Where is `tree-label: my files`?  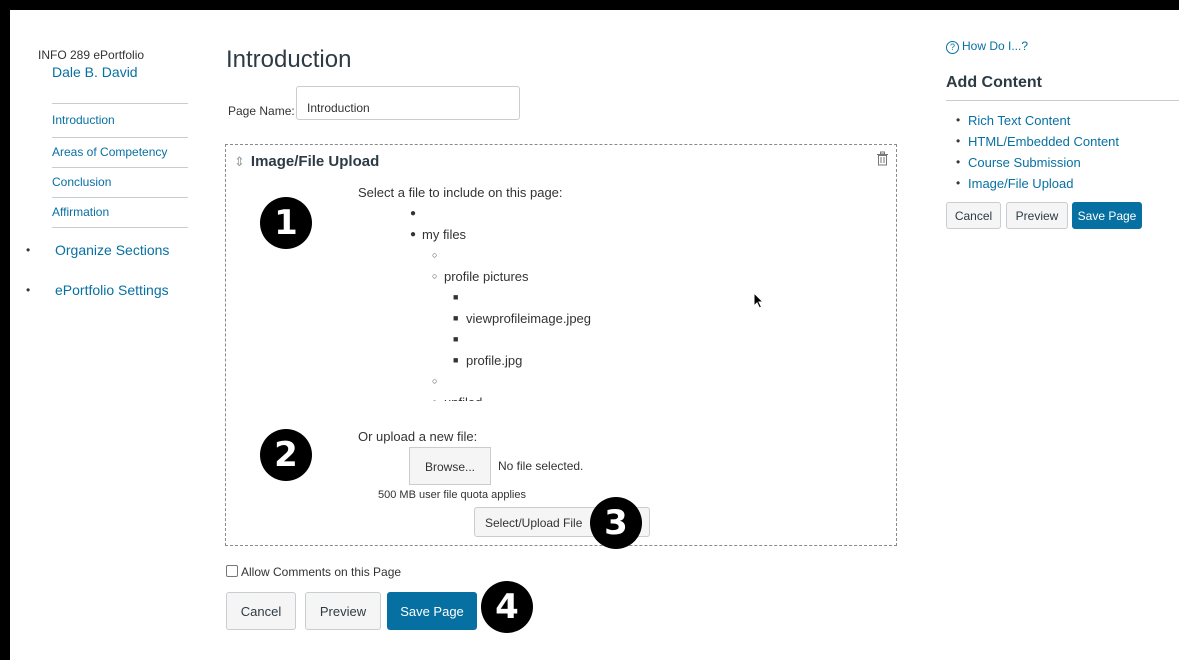
tree-label: my files is located at coordinates (444, 234).